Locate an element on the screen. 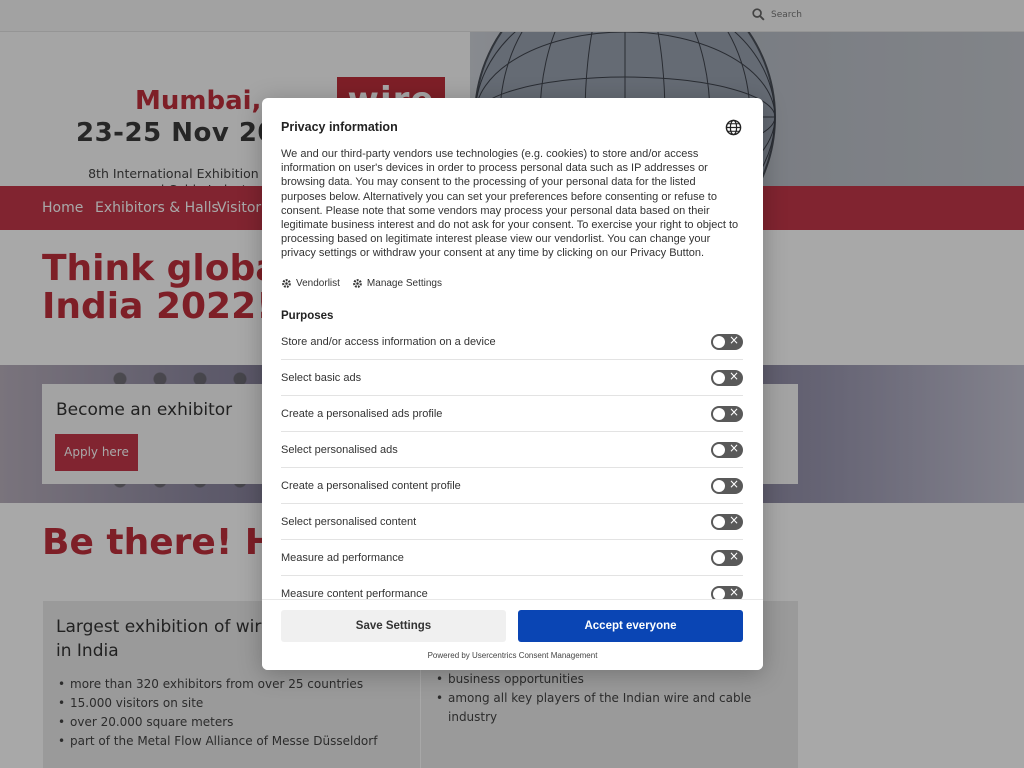 This screenshot has height=768, width=1024. purpose-label: Select basic ads is located at coordinates (321, 377).